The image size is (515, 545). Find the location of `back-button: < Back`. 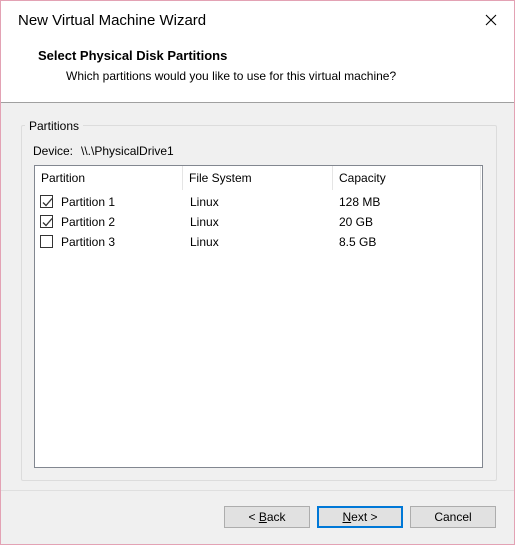

back-button: < Back is located at coordinates (267, 517).